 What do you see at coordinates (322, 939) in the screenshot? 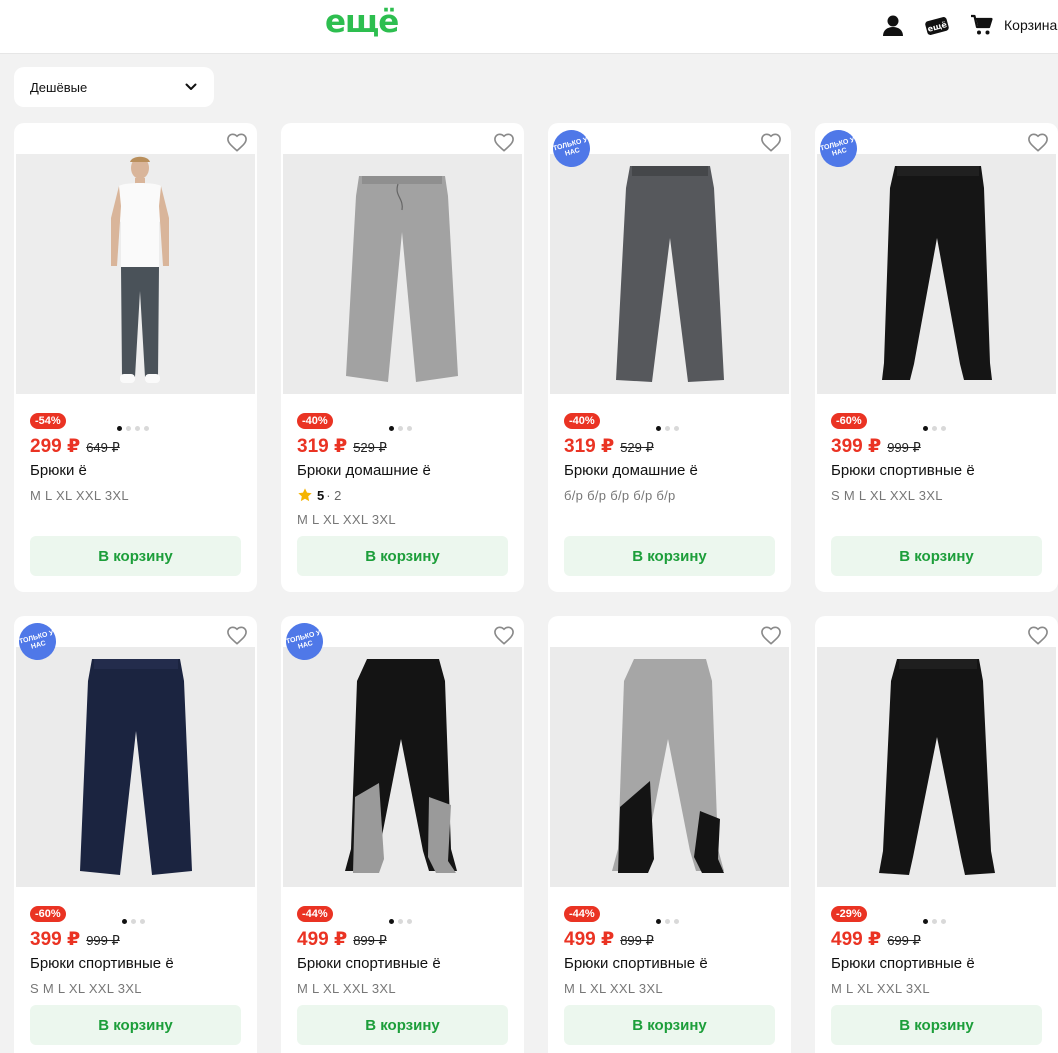
I see `current-price: 499 ₽` at bounding box center [322, 939].